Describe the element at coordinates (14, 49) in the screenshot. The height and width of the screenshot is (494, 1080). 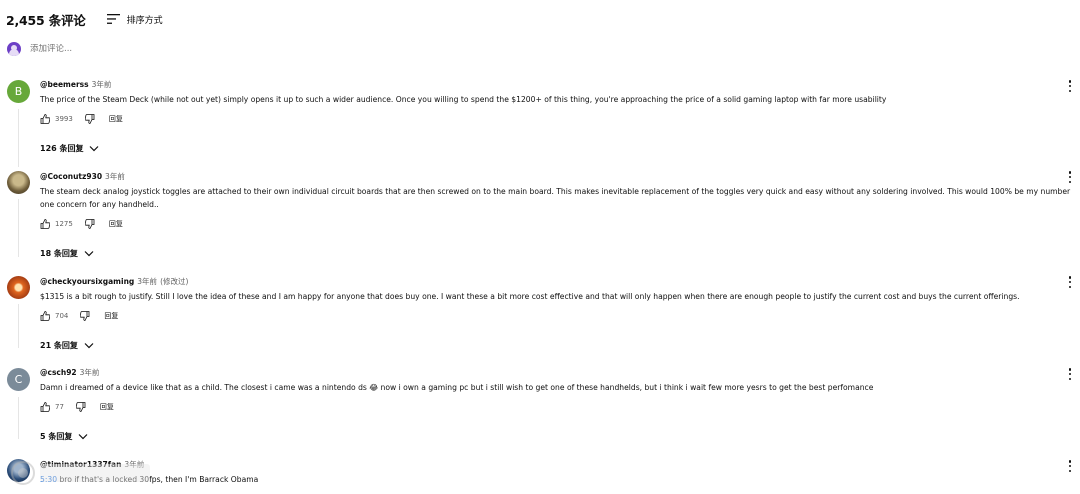
I see `current-user-avatar` at that location.